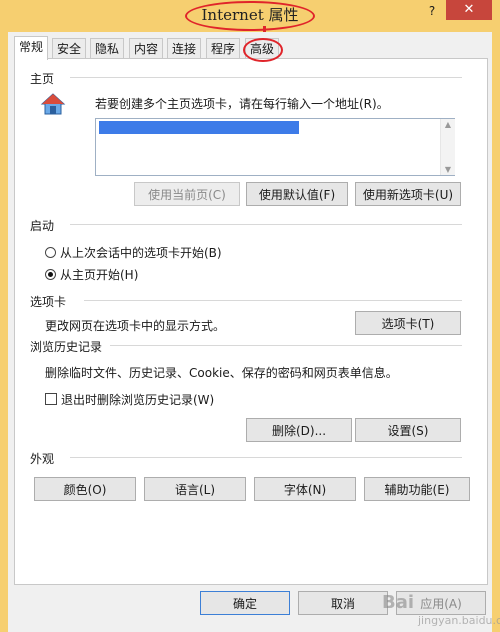 This screenshot has height=632, width=500. What do you see at coordinates (305, 489) in the screenshot?
I see `fonts-button: 字体(N)` at bounding box center [305, 489].